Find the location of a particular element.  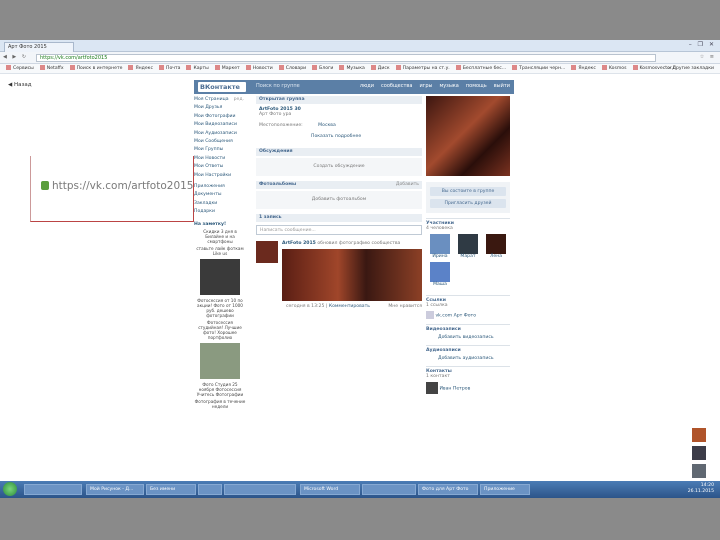

add-audio-button: Добавить аудиозапись is located at coordinates (474, 358).